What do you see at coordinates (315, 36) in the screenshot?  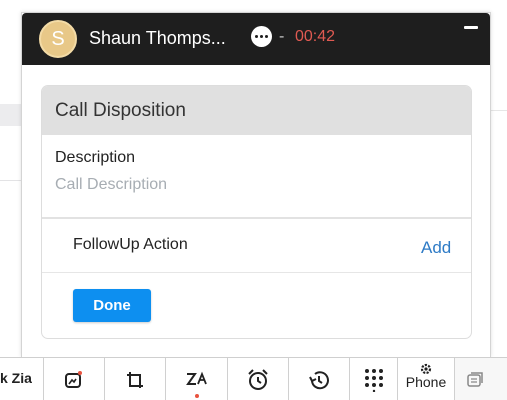 I see `call-timer: 00:42` at bounding box center [315, 36].